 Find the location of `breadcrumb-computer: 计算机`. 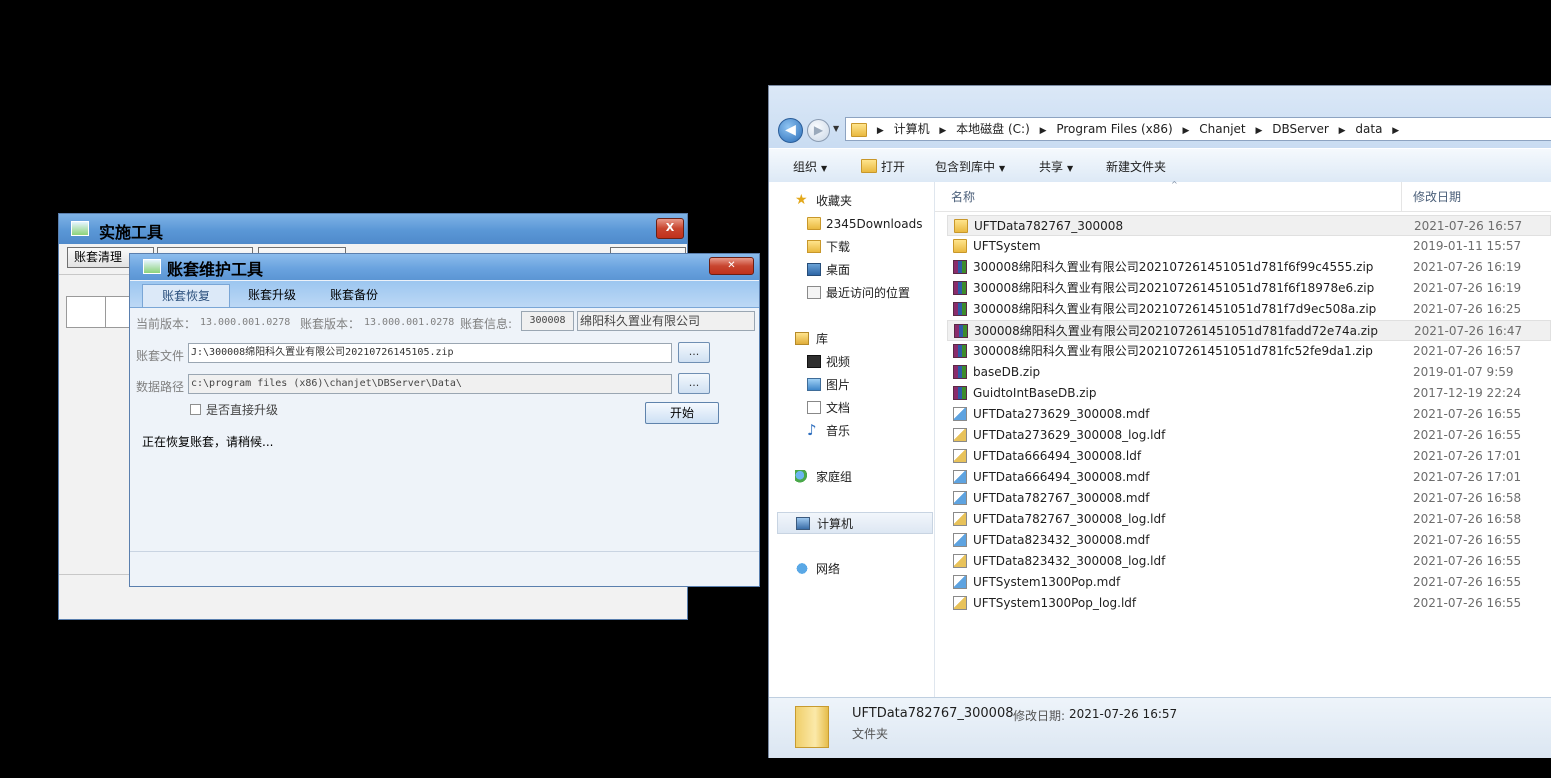

breadcrumb-computer: 计算机 is located at coordinates (912, 129).